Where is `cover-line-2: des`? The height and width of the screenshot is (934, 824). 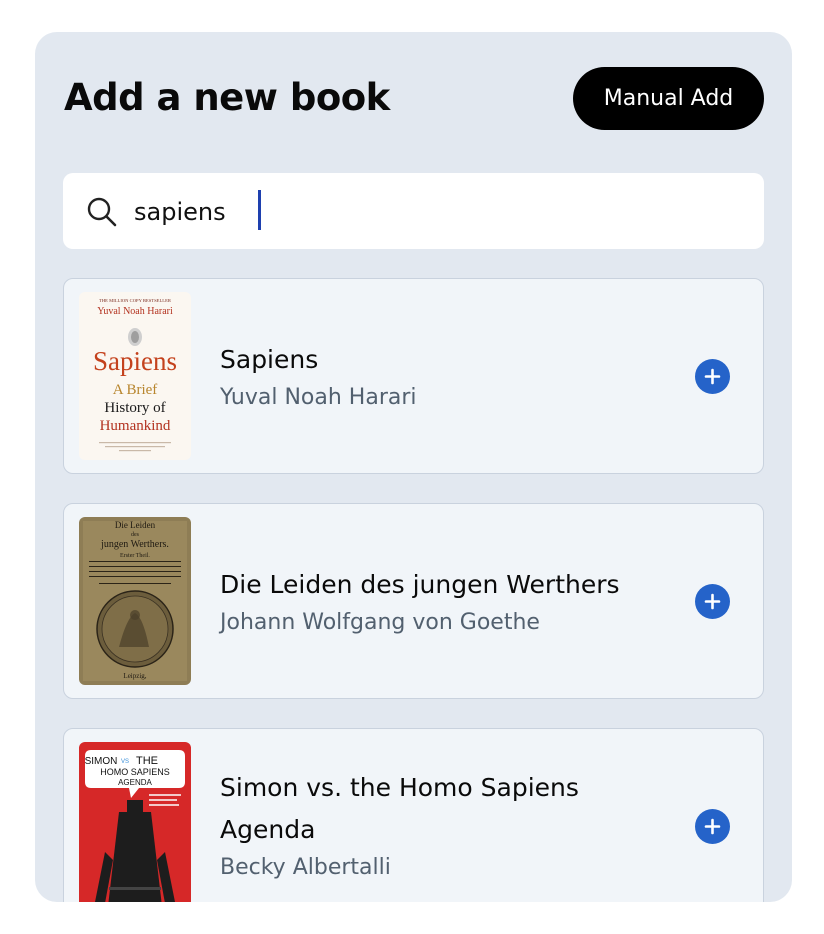
cover-line-2: des is located at coordinates (135, 535).